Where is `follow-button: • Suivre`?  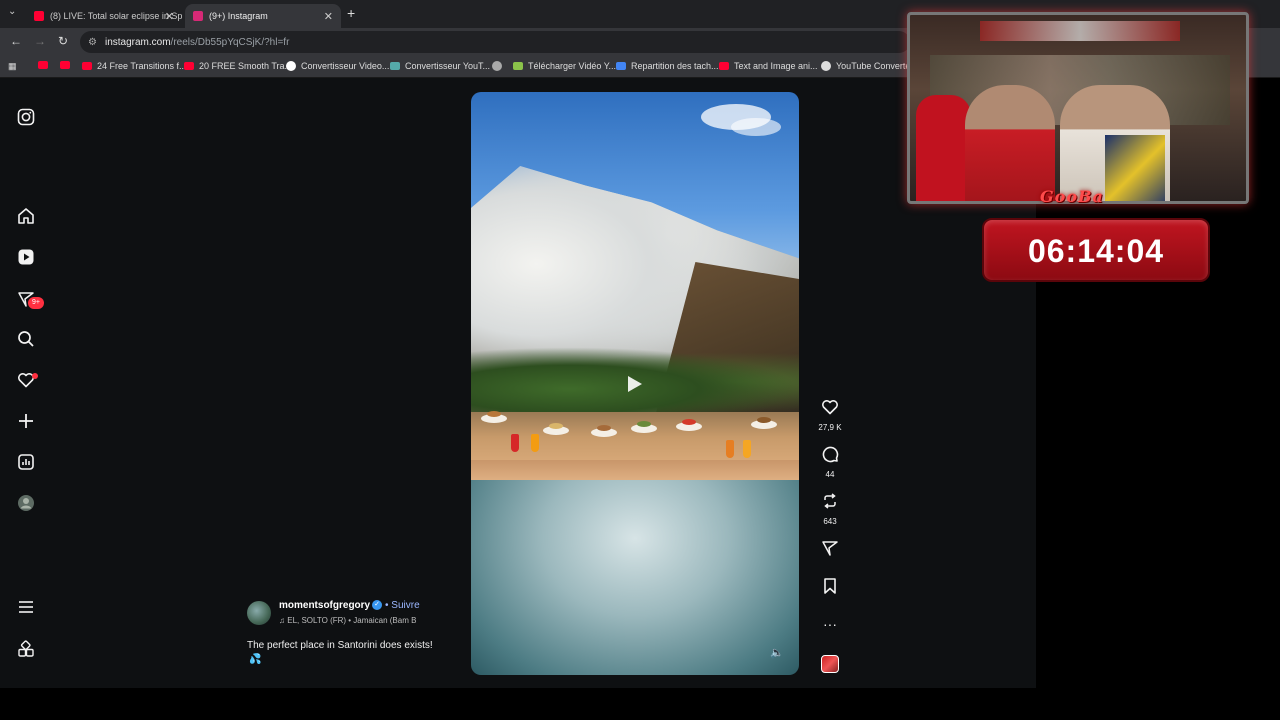 follow-button: • Suivre is located at coordinates (402, 605).